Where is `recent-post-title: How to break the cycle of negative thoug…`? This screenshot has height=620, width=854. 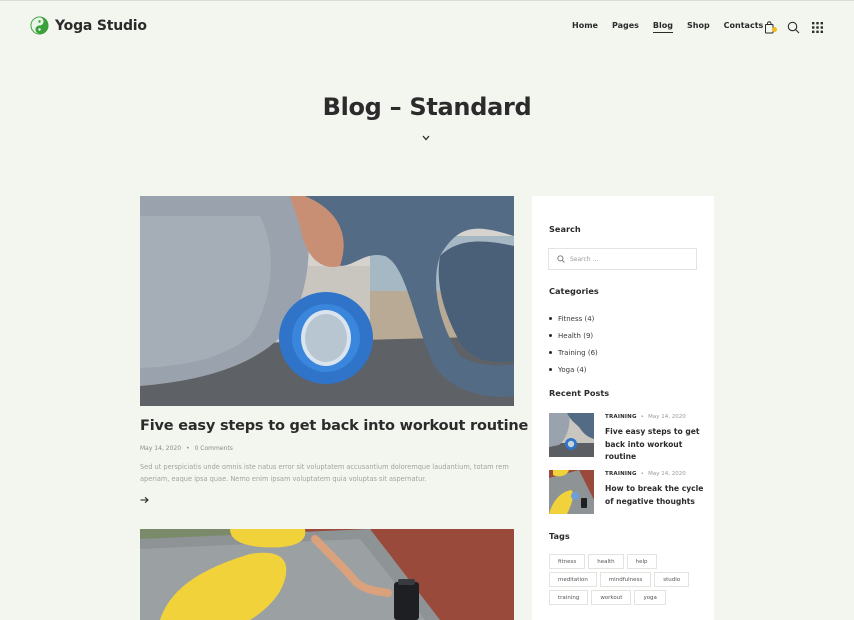 recent-post-title: How to break the cycle of negative thoug… is located at coordinates (655, 495).